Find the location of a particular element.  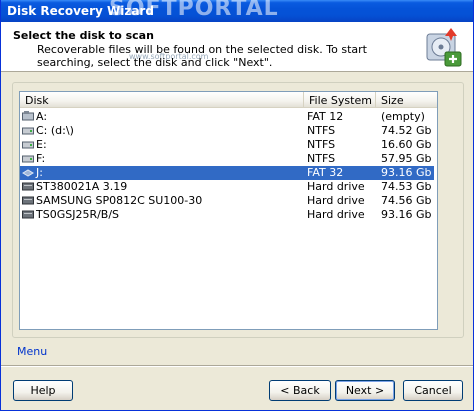

disk-list-header: Disk File System Size is located at coordinates (228, 100).